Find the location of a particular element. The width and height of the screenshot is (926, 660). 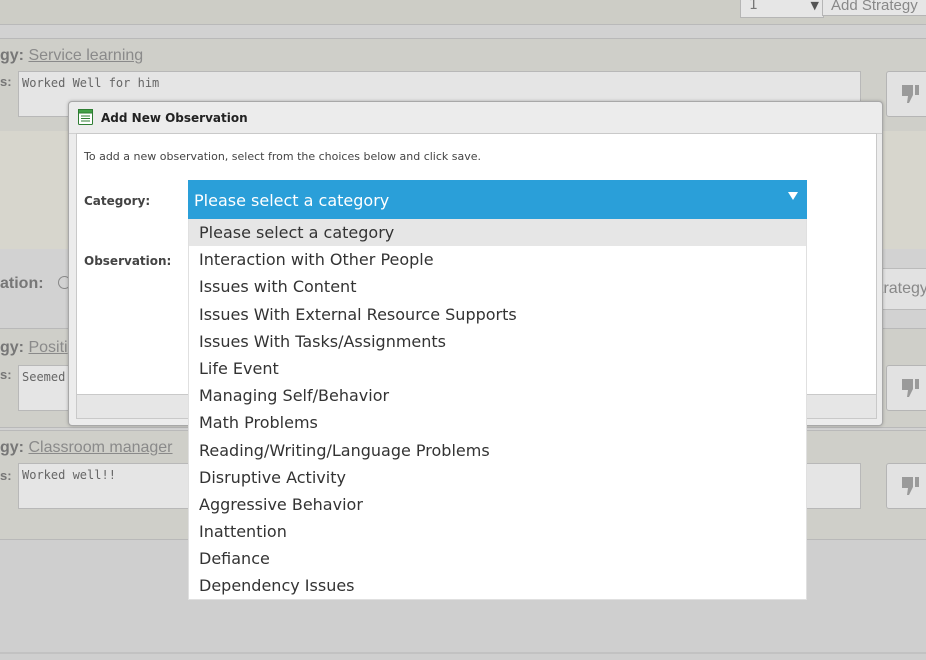

category-option: Disruptive Activity is located at coordinates (497, 477).